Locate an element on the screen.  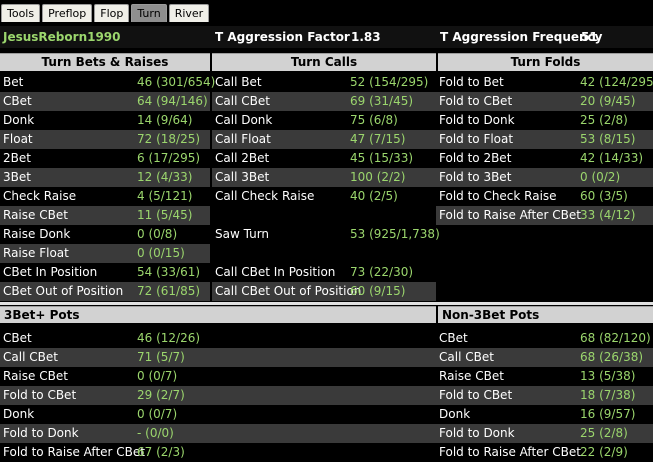
tab-river: River is located at coordinates (189, 13).